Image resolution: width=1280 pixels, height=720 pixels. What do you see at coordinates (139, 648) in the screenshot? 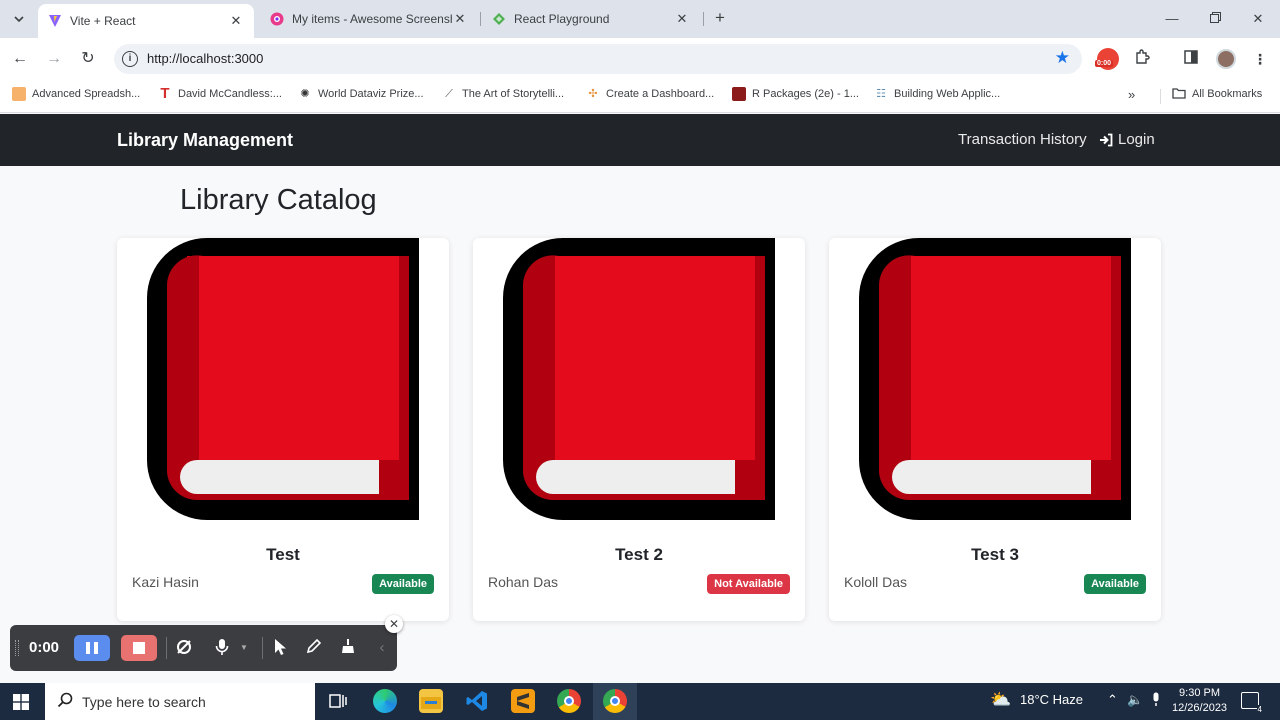
I see `stop-button` at bounding box center [139, 648].